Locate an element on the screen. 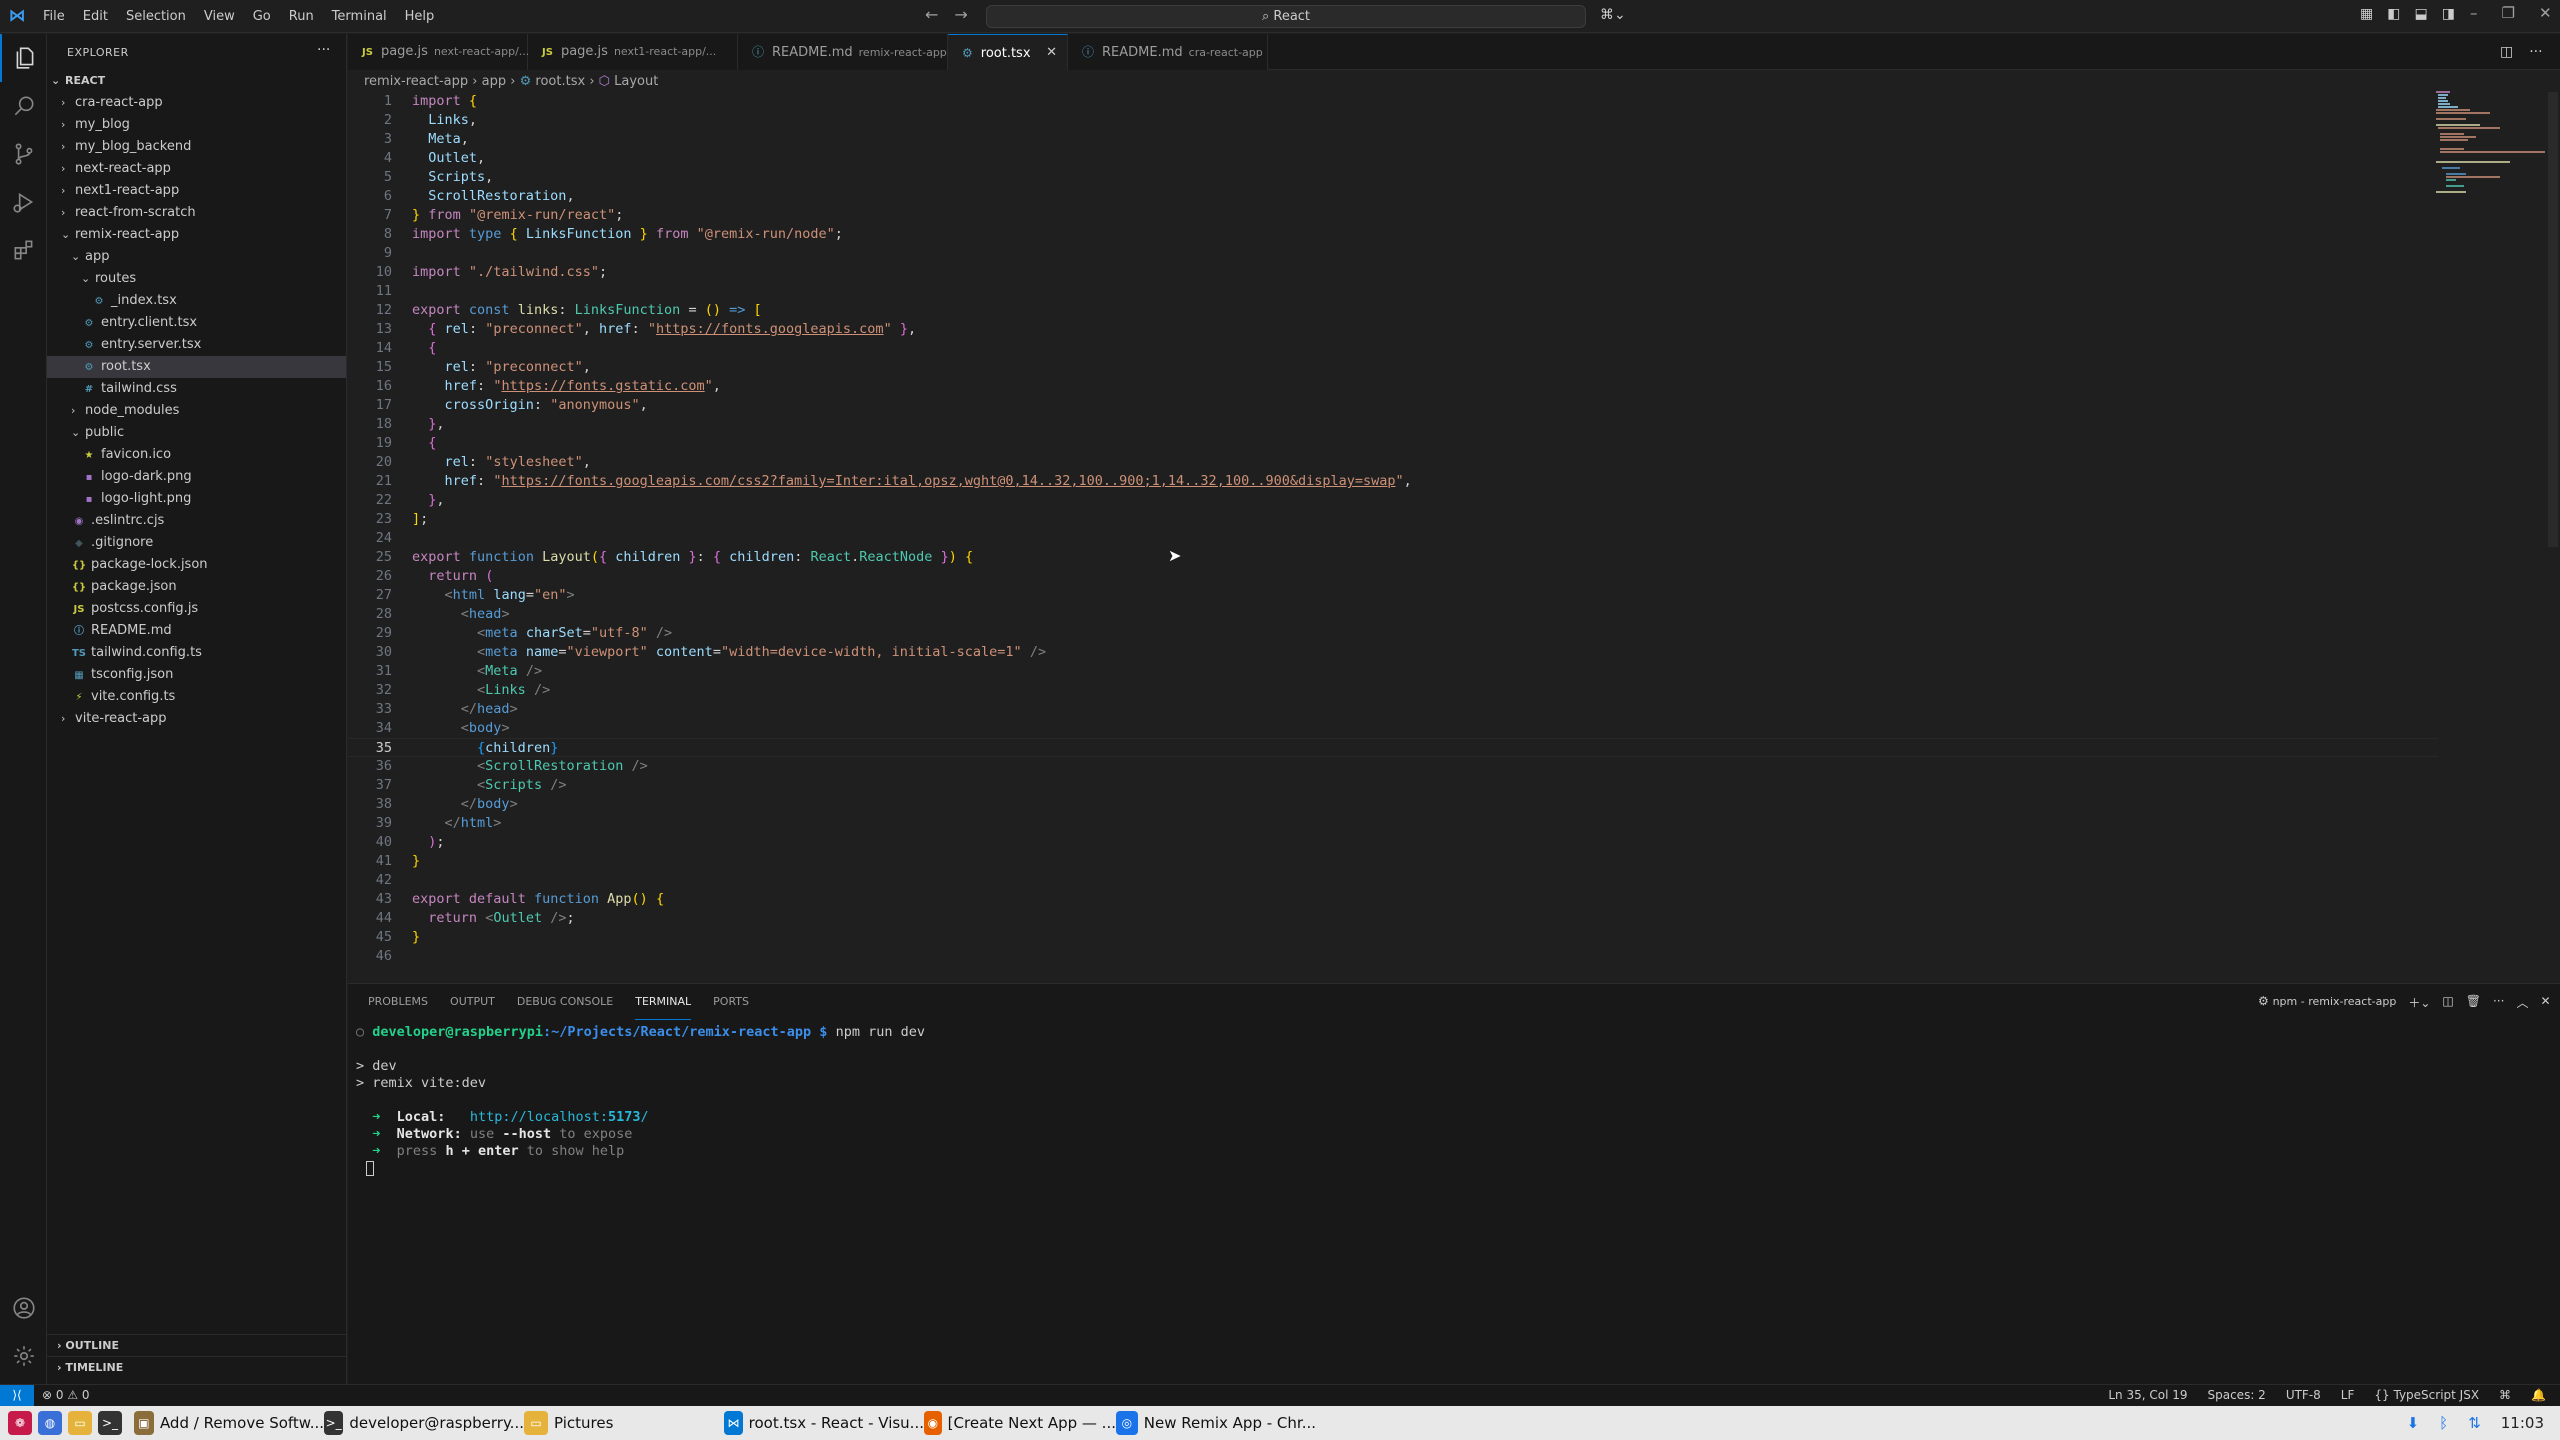  menu-item-run: Run is located at coordinates (301, 16).